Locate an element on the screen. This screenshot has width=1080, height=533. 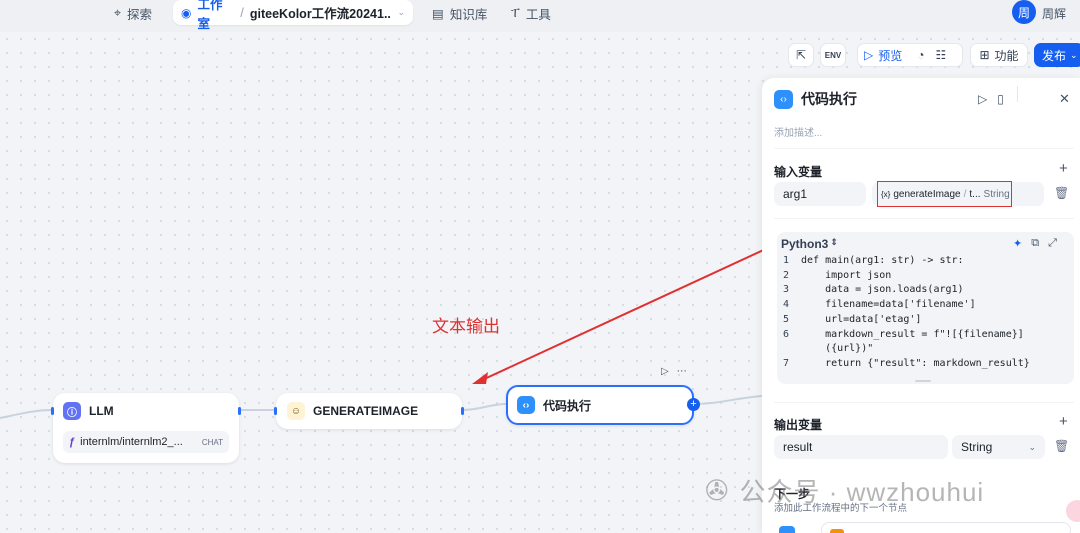
output-var-type: String is located at coordinates (977, 447).